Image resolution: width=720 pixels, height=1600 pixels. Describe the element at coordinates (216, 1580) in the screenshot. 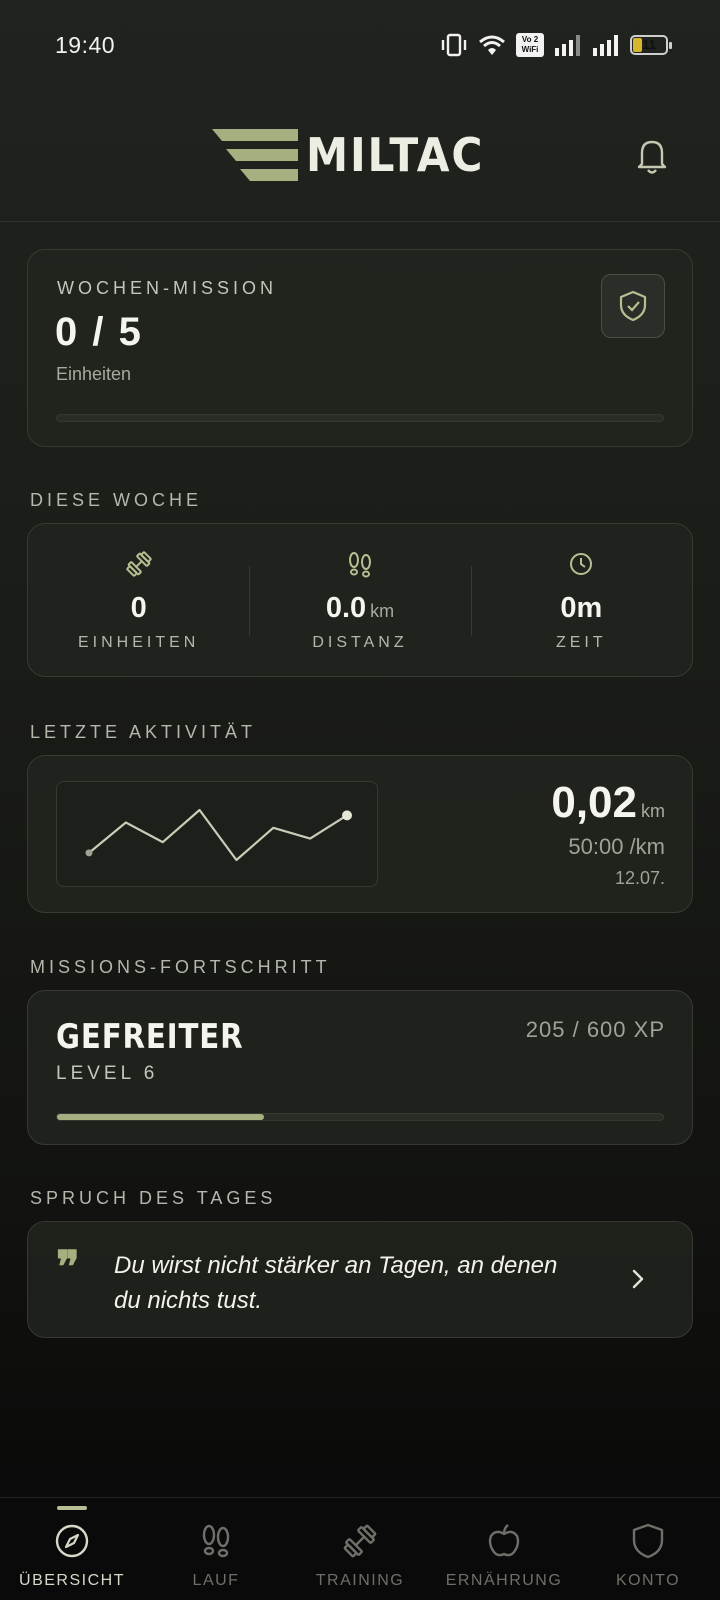

I see `nav-label-run: LAUF` at that location.